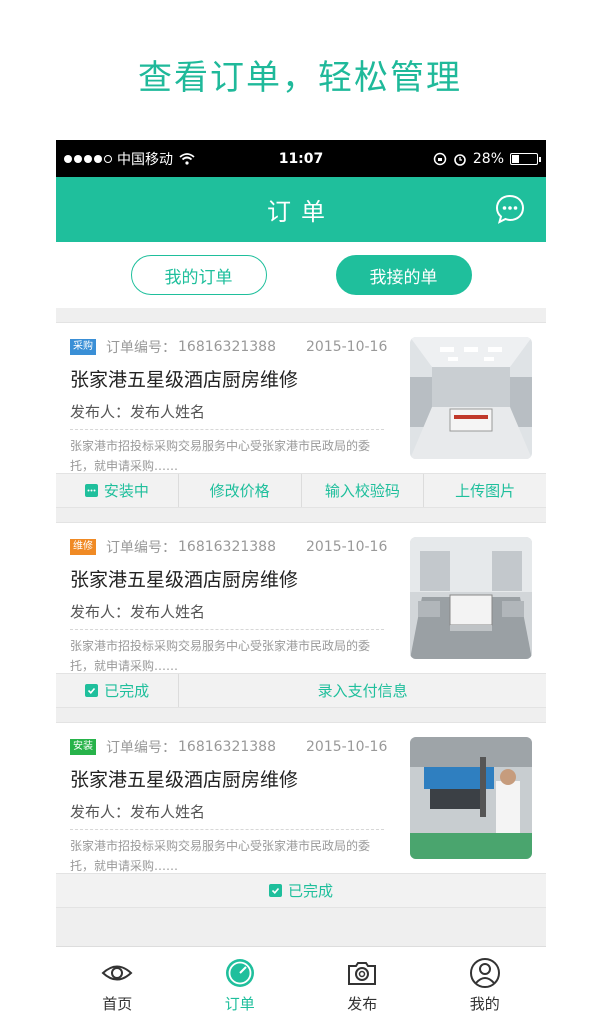 Image resolution: width=600 pixels, height=1024 pixels. Describe the element at coordinates (83, 547) in the screenshot. I see `order-type-badge: 维修` at that location.